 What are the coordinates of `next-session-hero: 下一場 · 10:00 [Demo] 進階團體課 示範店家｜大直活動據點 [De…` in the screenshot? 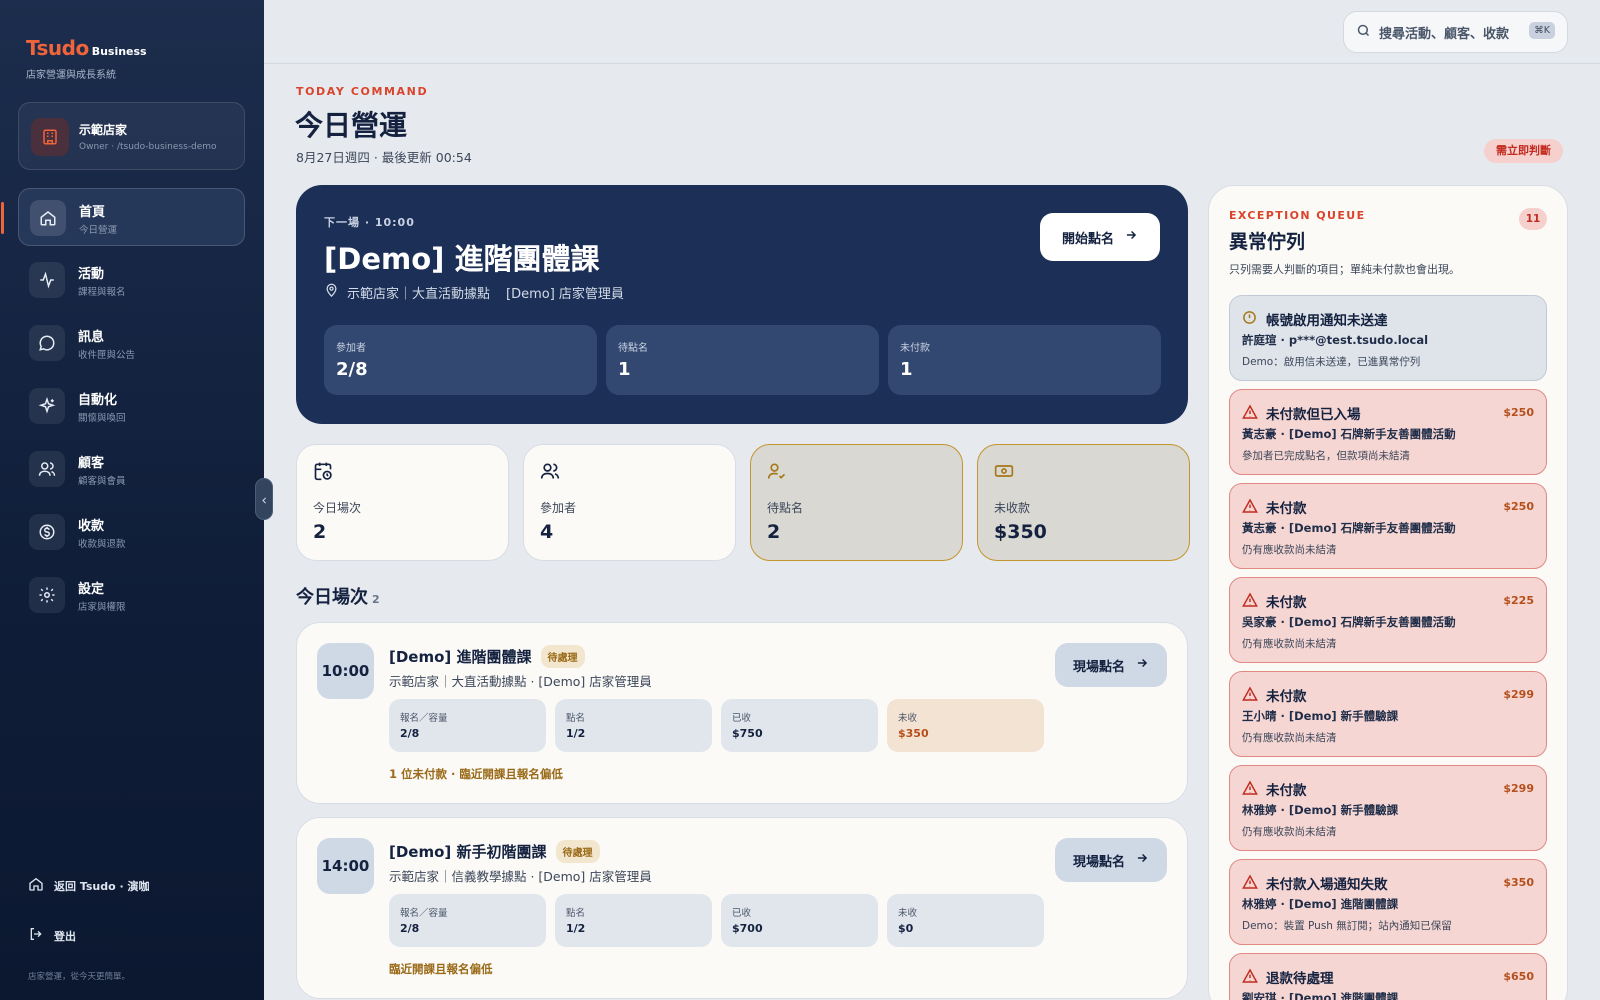 It's located at (742, 304).